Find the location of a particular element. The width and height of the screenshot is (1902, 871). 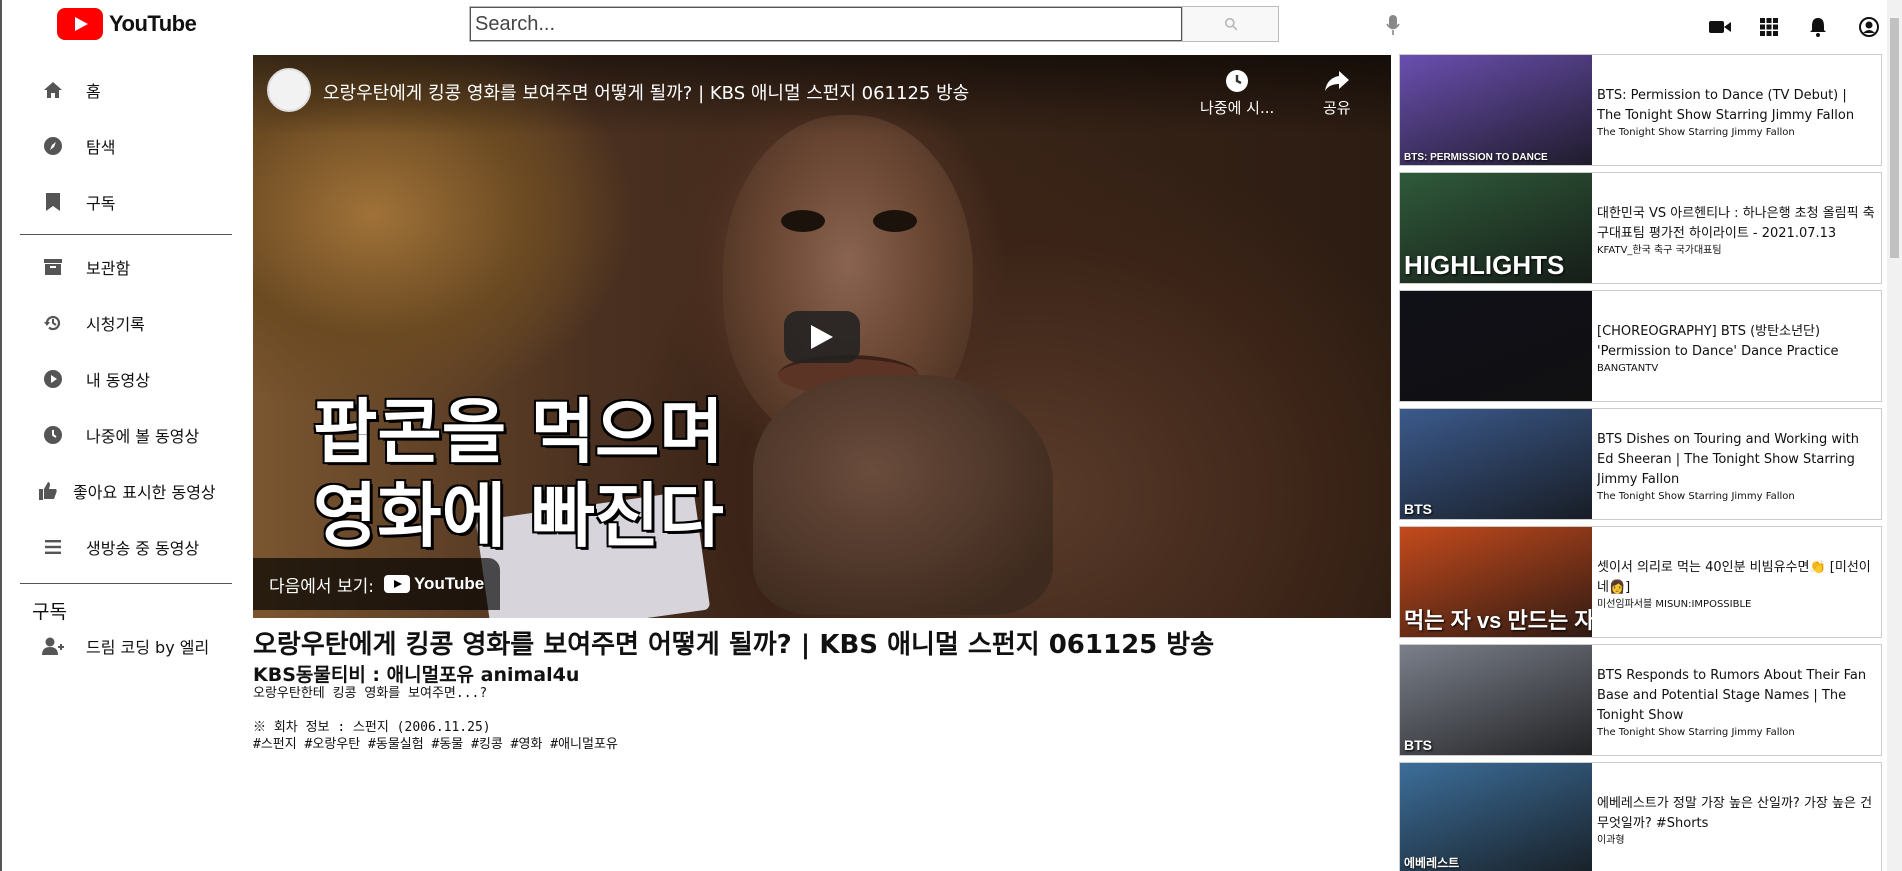

sidebar-item-label: 내 동영상 is located at coordinates (118, 380).